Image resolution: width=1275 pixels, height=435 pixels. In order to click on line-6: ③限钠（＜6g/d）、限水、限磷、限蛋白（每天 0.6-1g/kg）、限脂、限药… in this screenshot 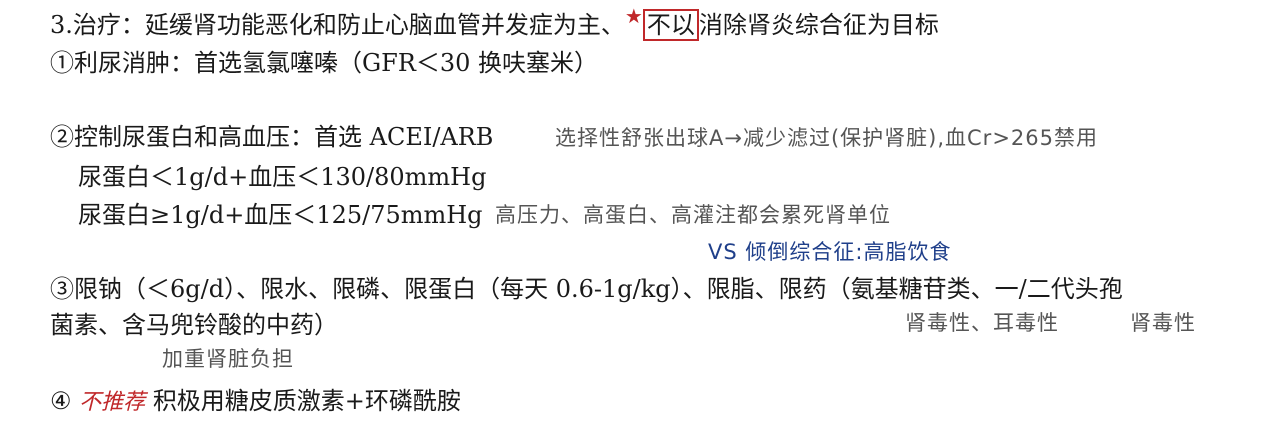, I will do `click(586, 289)`.